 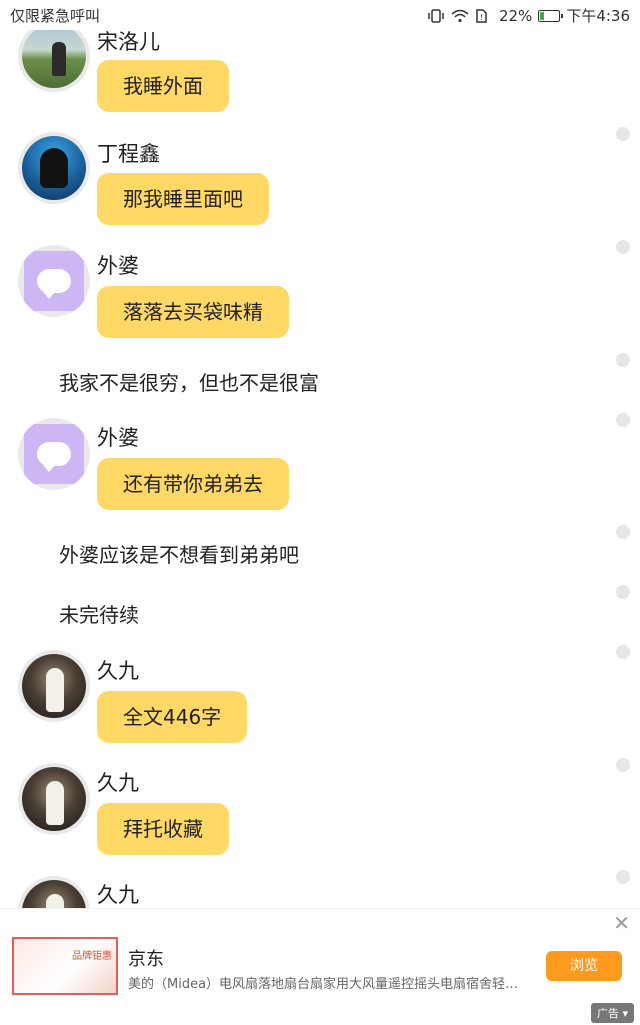 I want to click on ad-tag: 广告 ▾, so click(x=612, y=1013).